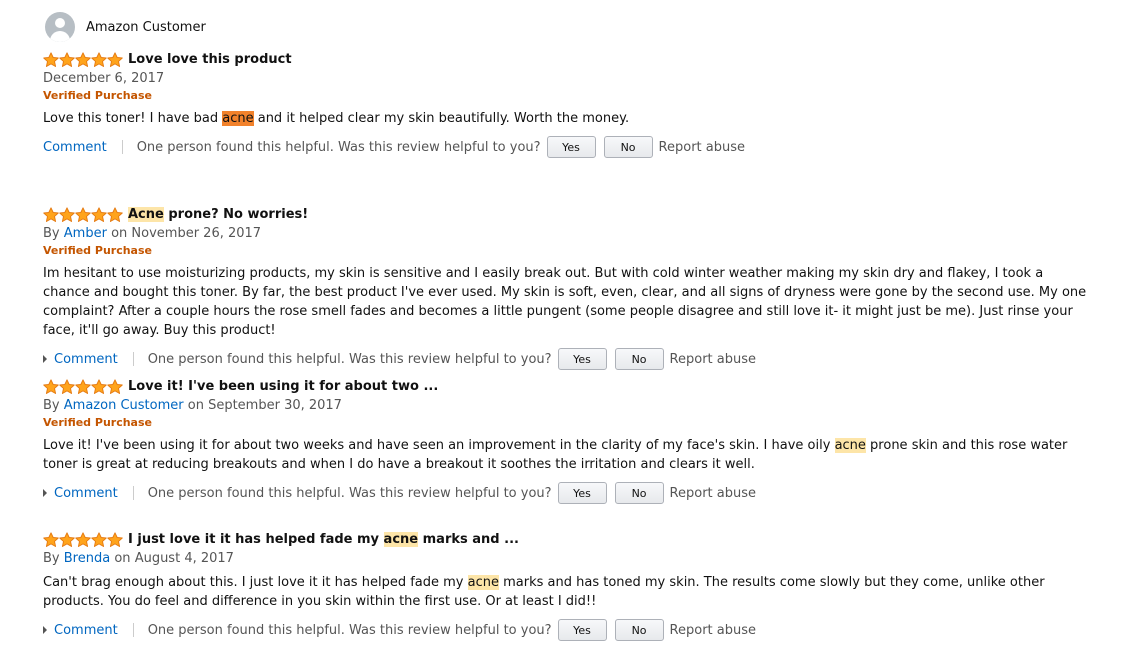  I want to click on reviewer-profile: Amazon Customer, so click(125, 27).